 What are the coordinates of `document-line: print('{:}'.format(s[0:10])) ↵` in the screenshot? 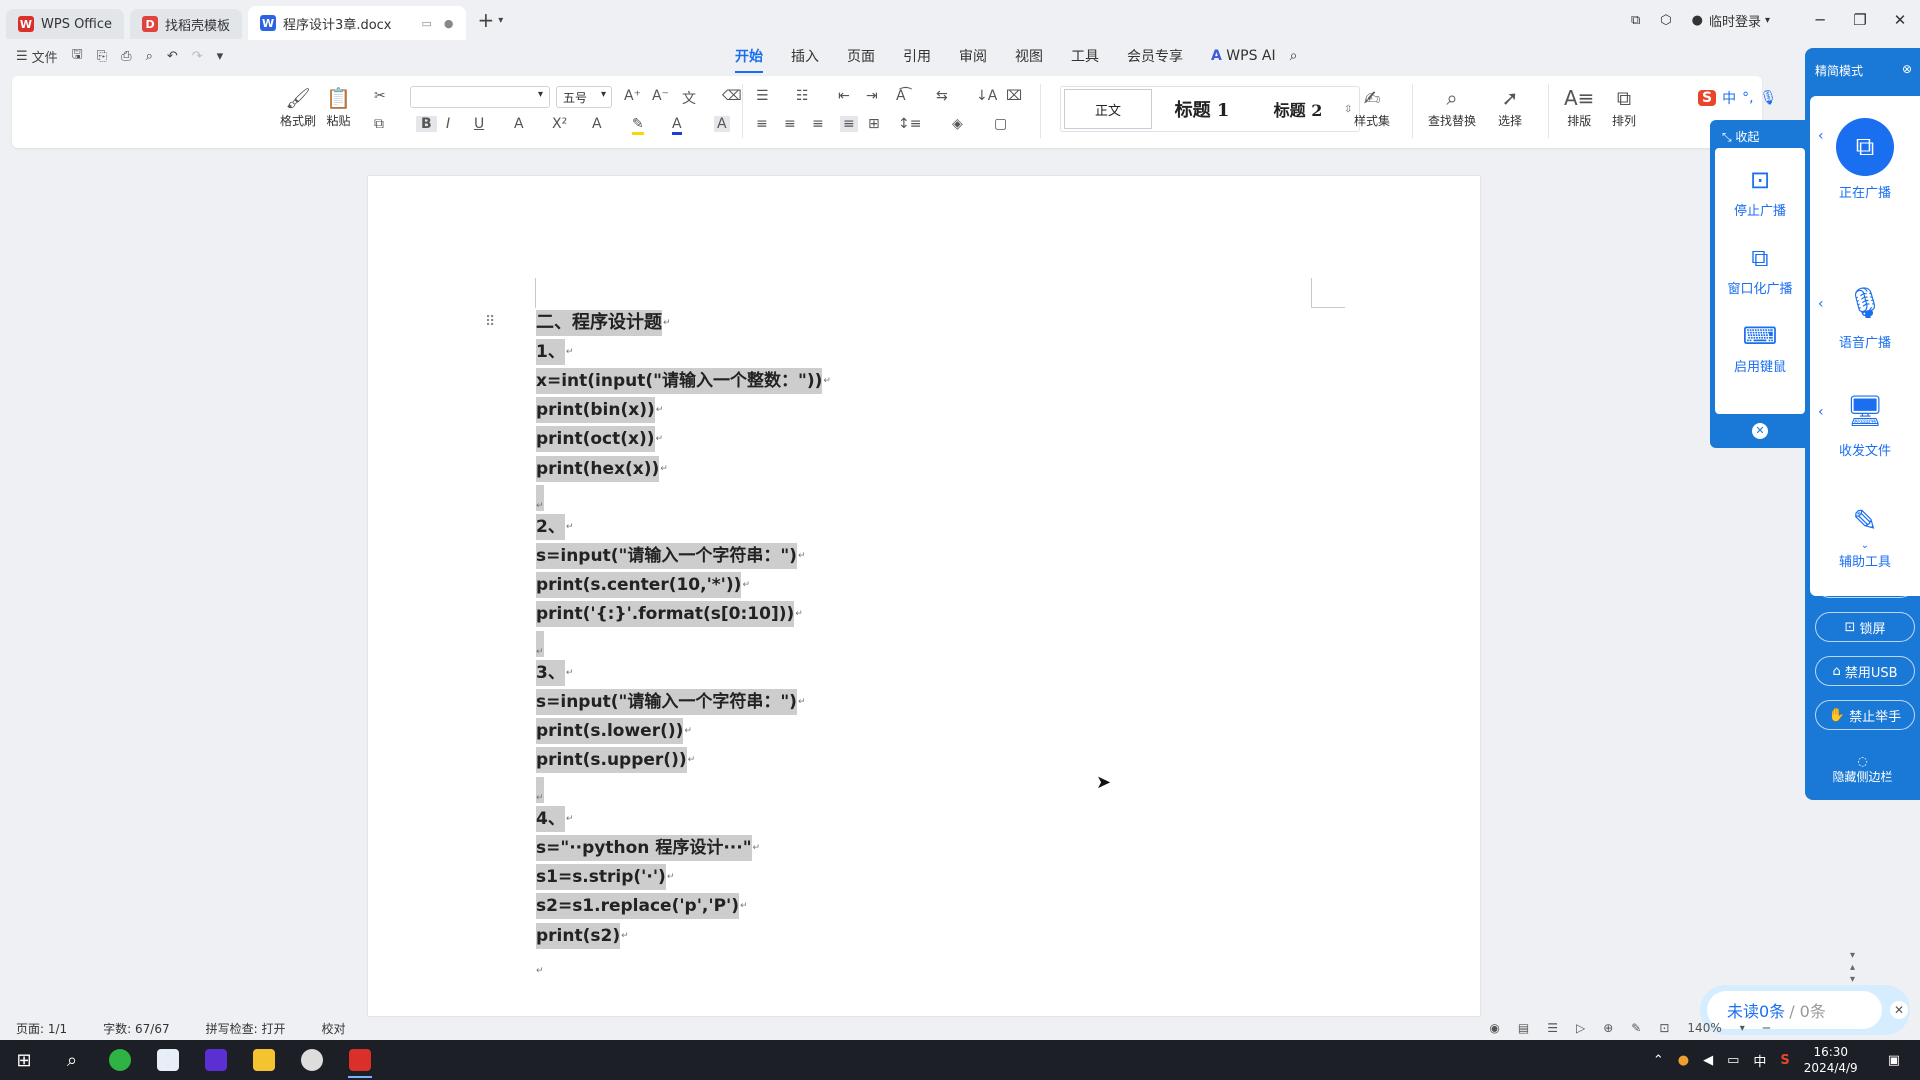 It's located at (683, 614).